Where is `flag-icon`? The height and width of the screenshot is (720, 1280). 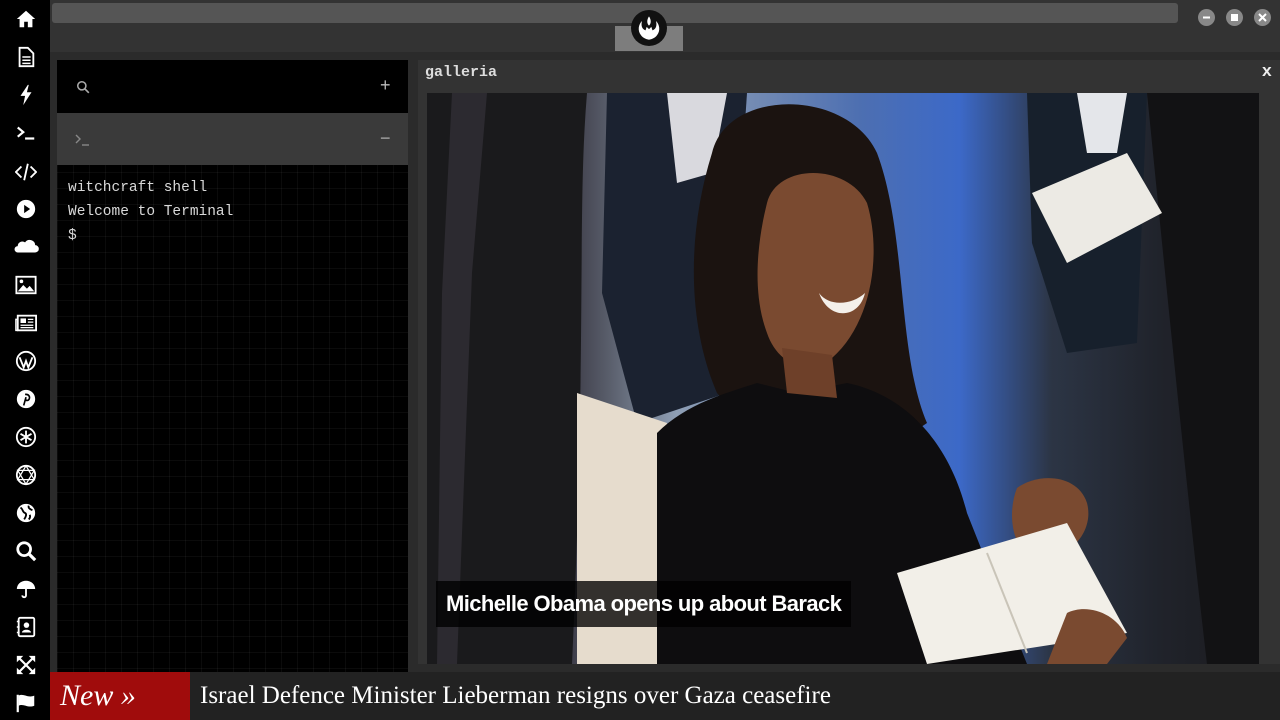
flag-icon is located at coordinates (26, 703).